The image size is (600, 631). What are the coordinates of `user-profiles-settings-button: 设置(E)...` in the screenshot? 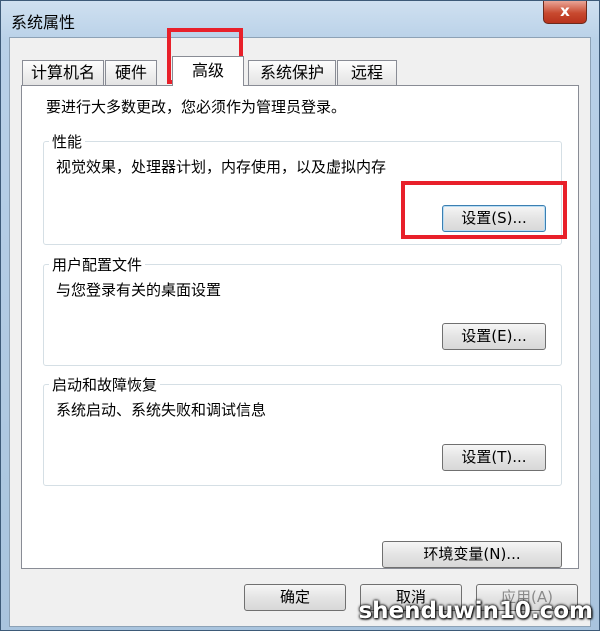 It's located at (494, 336).